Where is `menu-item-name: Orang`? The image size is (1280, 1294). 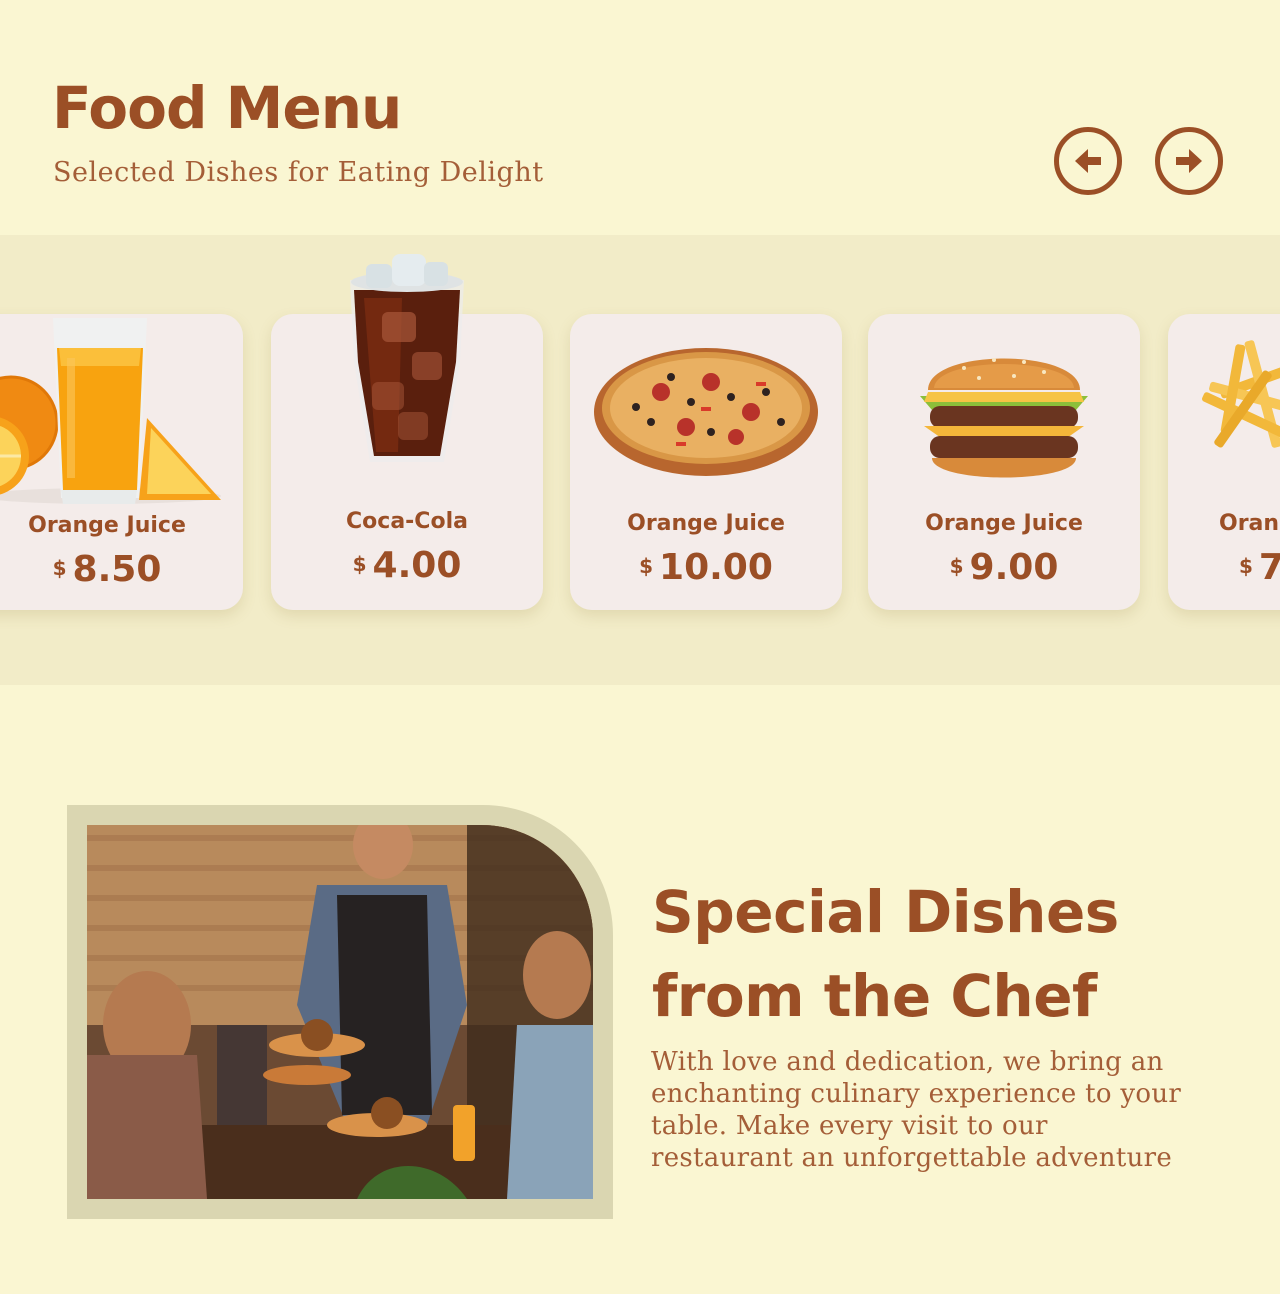 menu-item-name: Orang is located at coordinates (1249, 523).